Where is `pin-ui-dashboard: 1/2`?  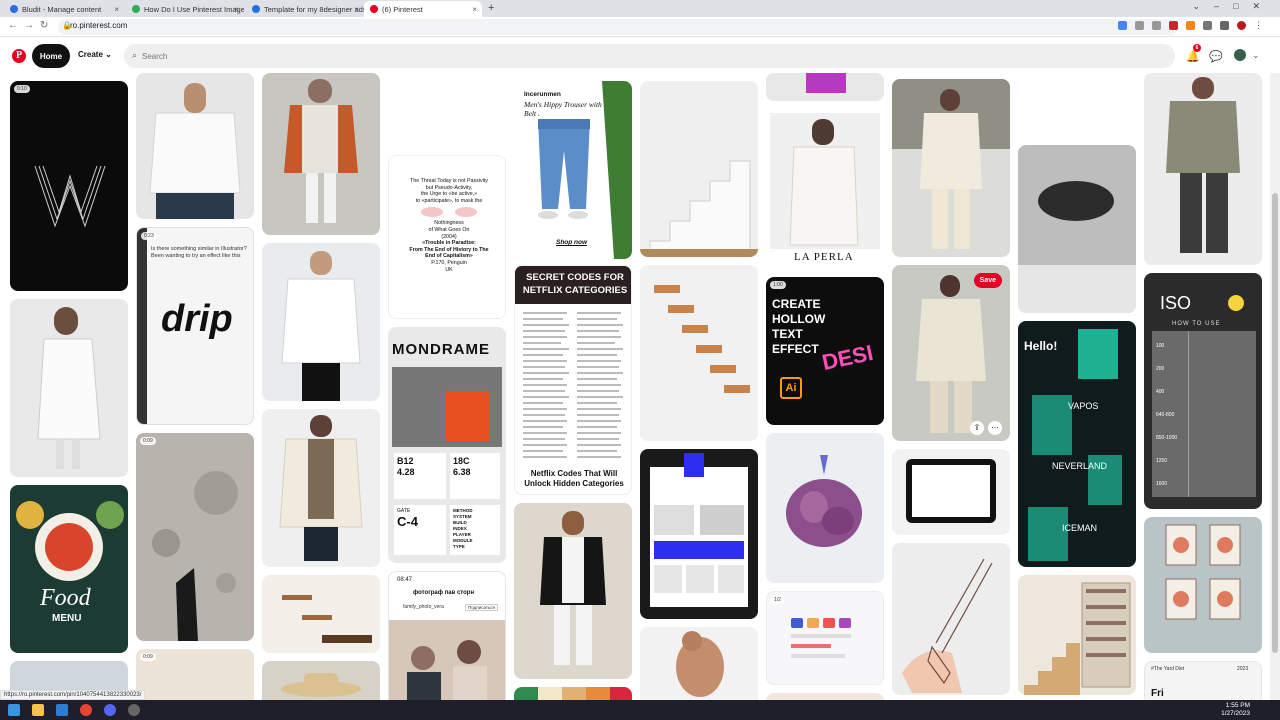 pin-ui-dashboard: 1/2 is located at coordinates (825, 638).